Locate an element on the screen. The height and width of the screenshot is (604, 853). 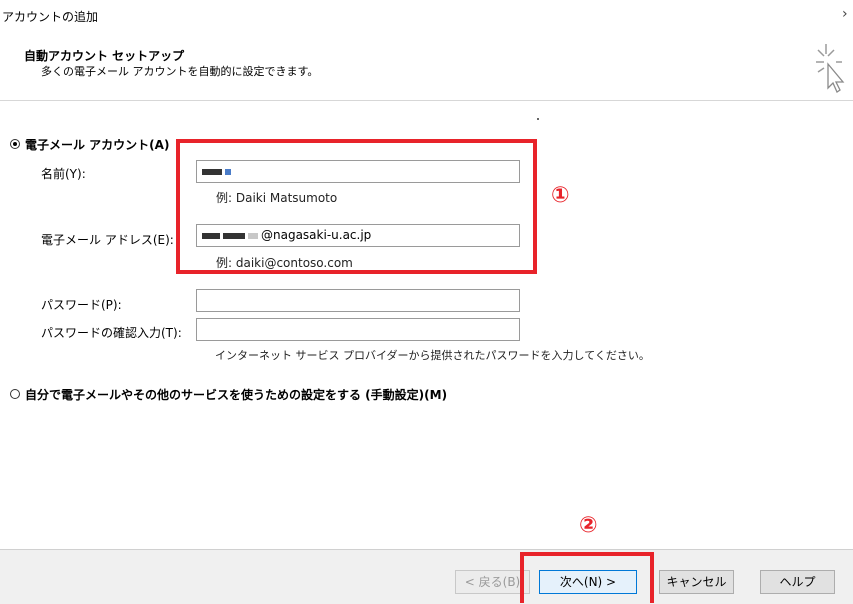
password-input is located at coordinates (358, 300).